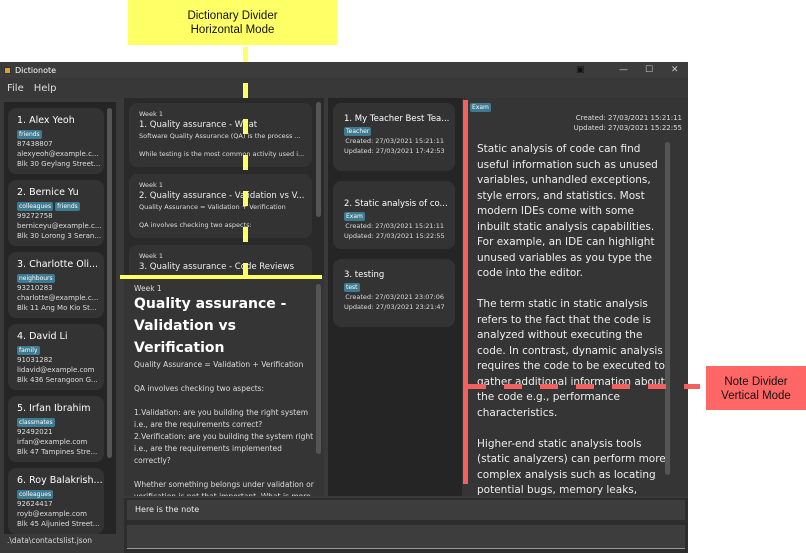 This screenshot has height=553, width=806. I want to click on minimize-button: —, so click(623, 70).